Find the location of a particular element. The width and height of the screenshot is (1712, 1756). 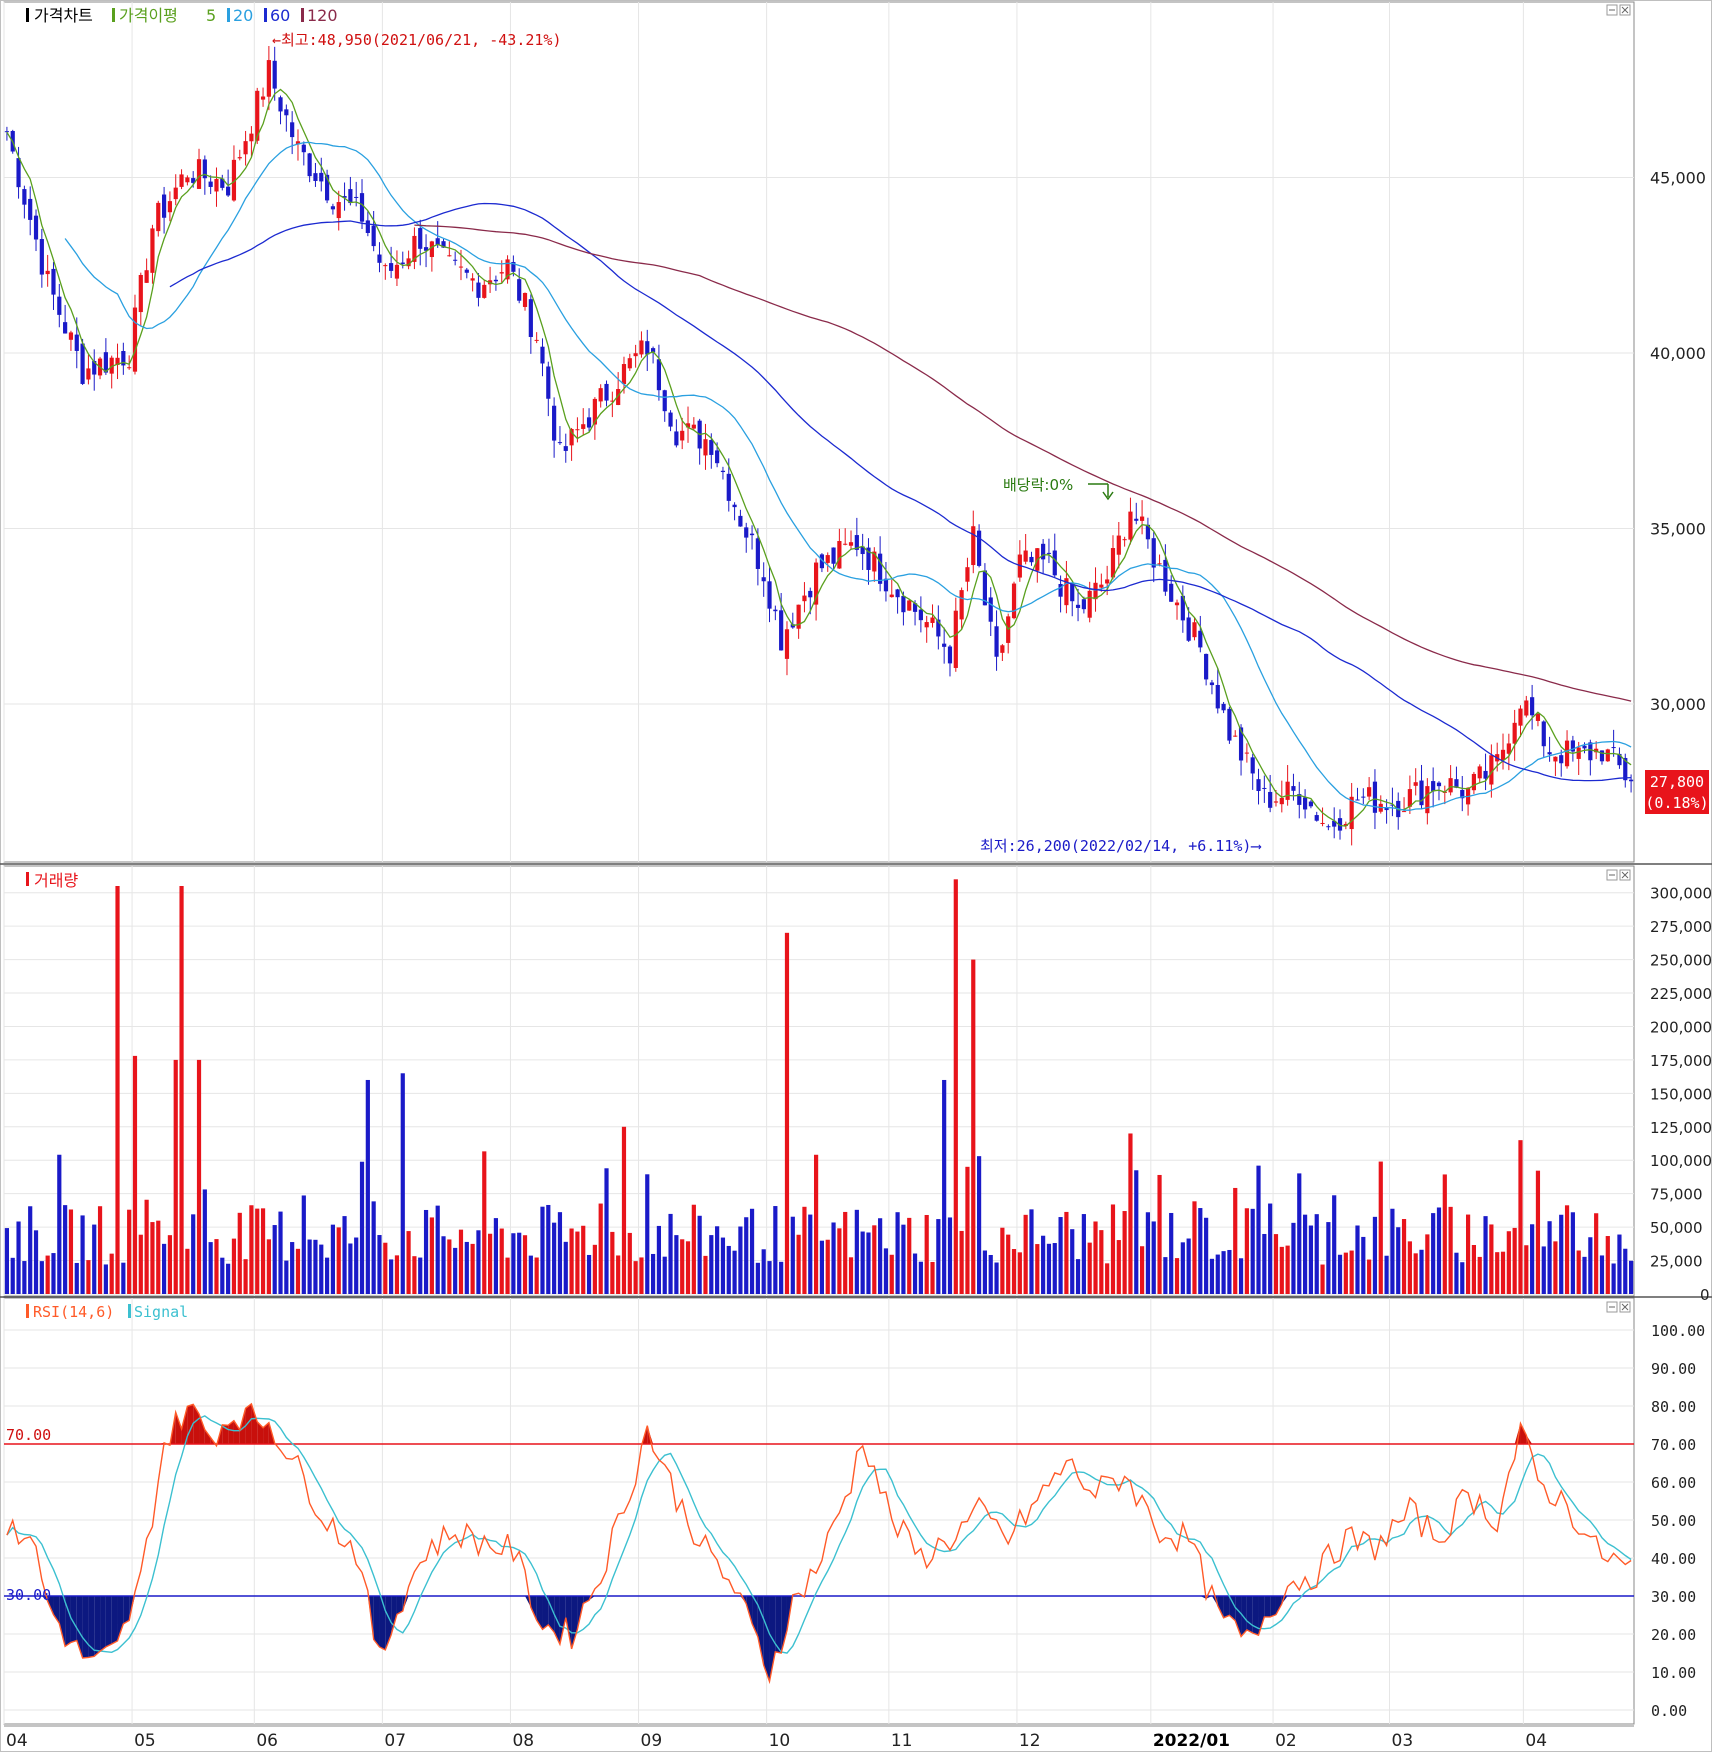

x-tick-label: 2022/01 is located at coordinates (1191, 1741).